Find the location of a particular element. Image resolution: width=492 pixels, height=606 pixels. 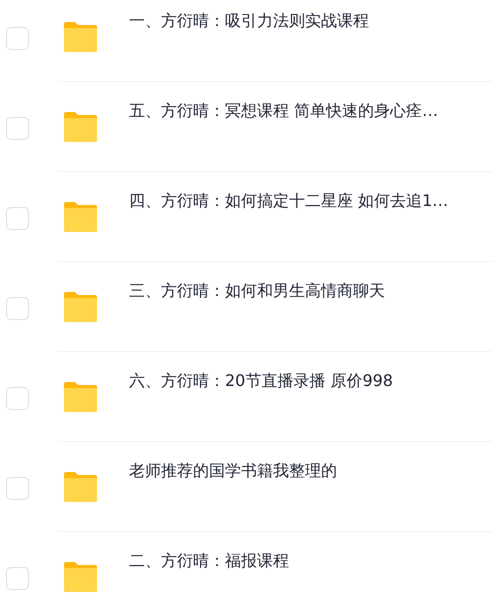

folder-name: 一、方衍晴：吸引力法则实战课程 is located at coordinates (249, 21).